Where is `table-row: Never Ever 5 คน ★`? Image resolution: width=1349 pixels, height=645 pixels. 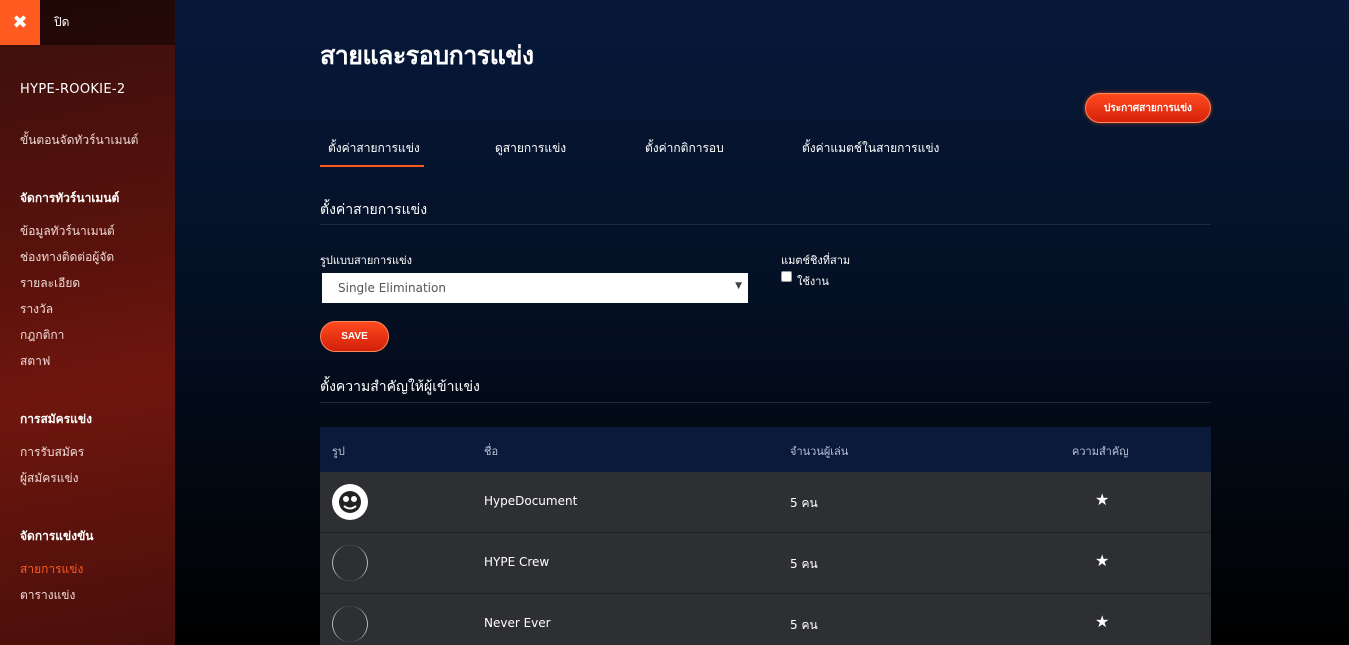 table-row: Never Ever 5 คน ★ is located at coordinates (765, 619).